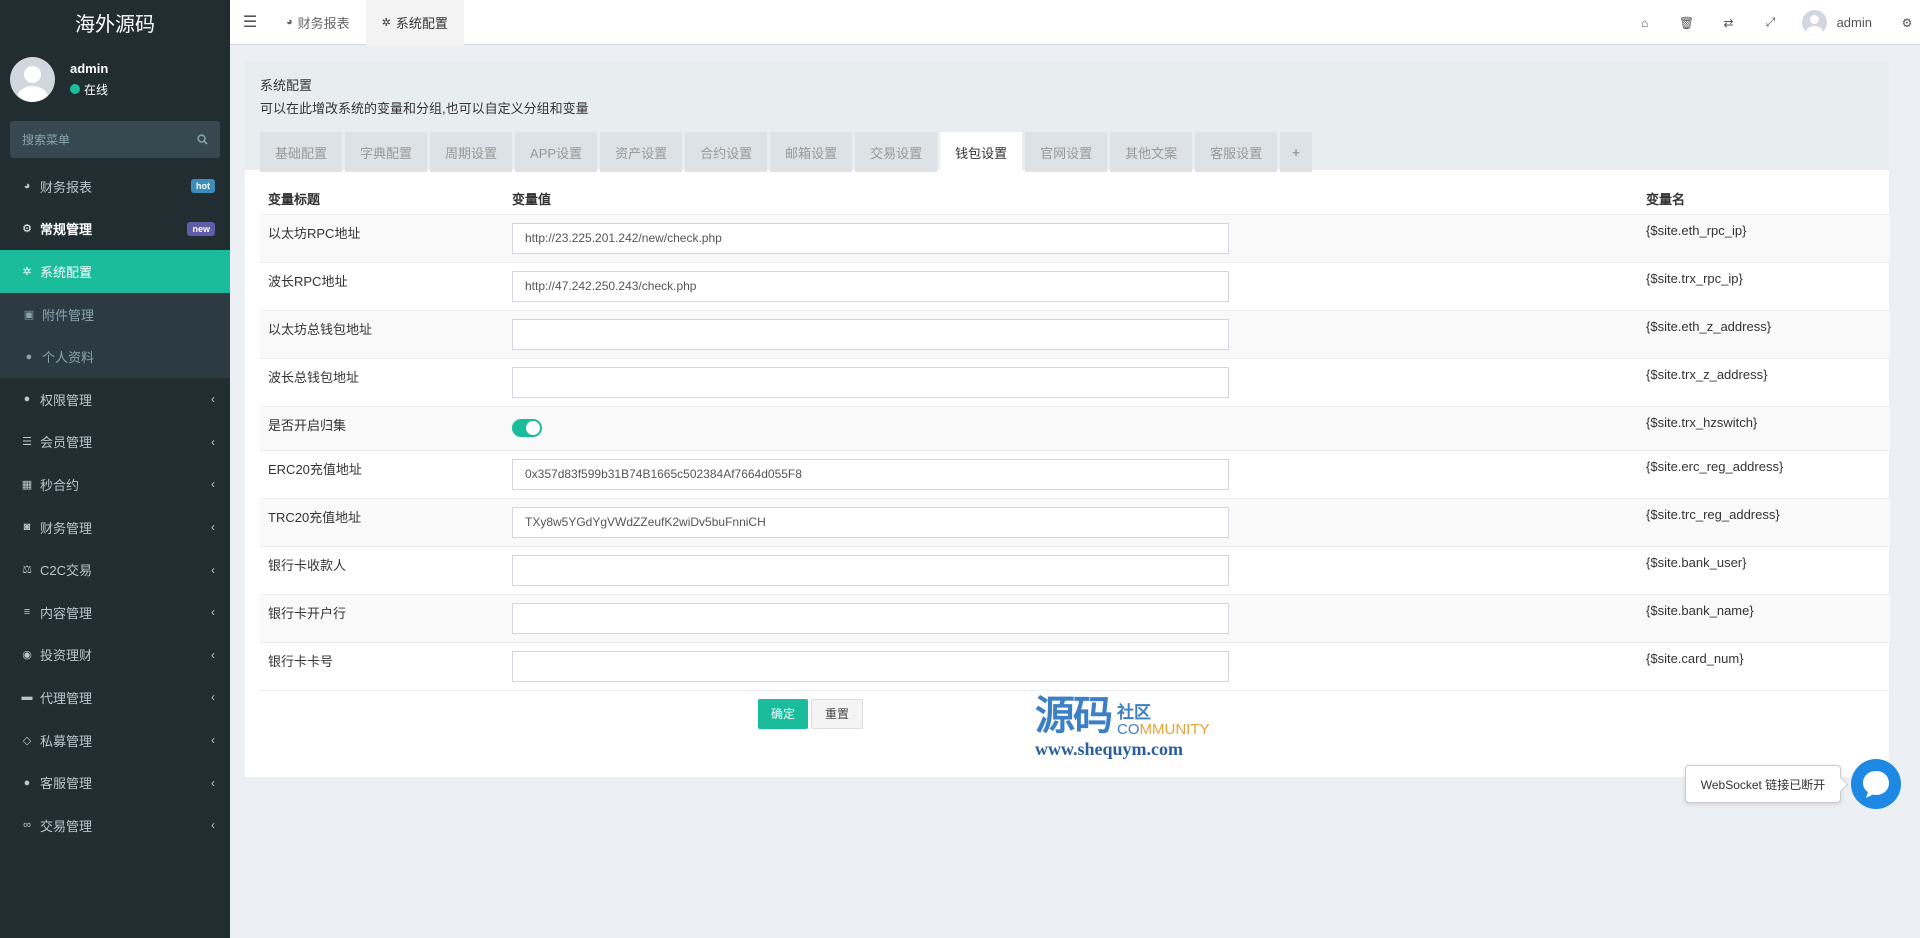 The image size is (1920, 938). I want to click on trx-wallet-input, so click(870, 382).